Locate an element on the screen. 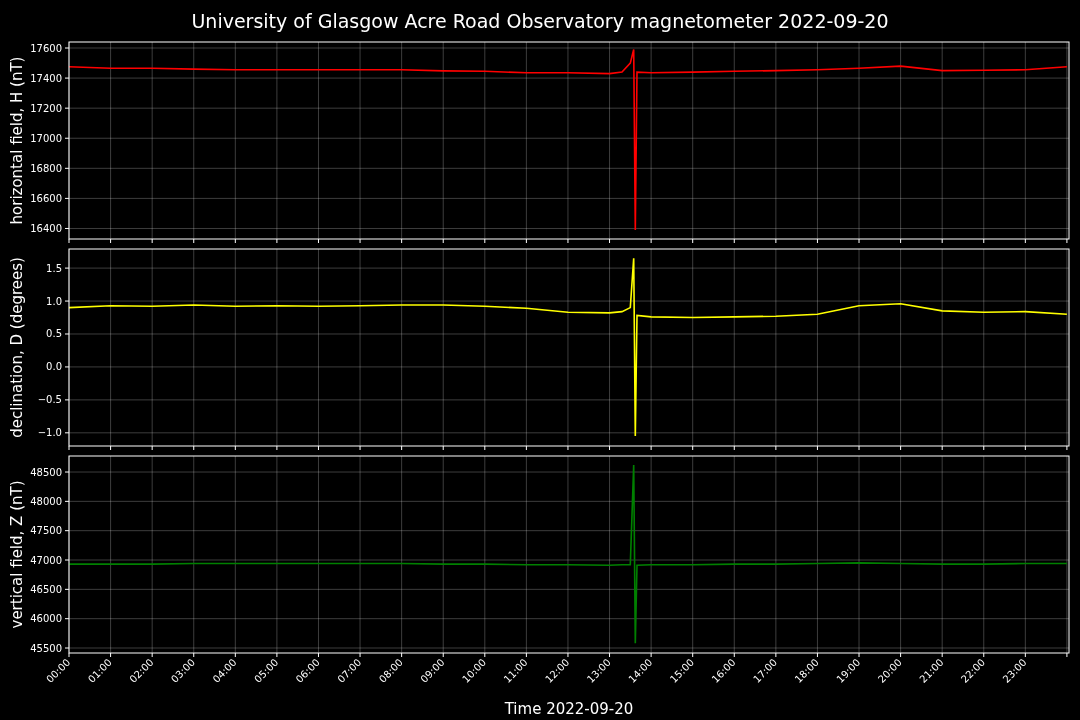 The height and width of the screenshot is (720, 1080). tick-label: 45500 is located at coordinates (46, 648).